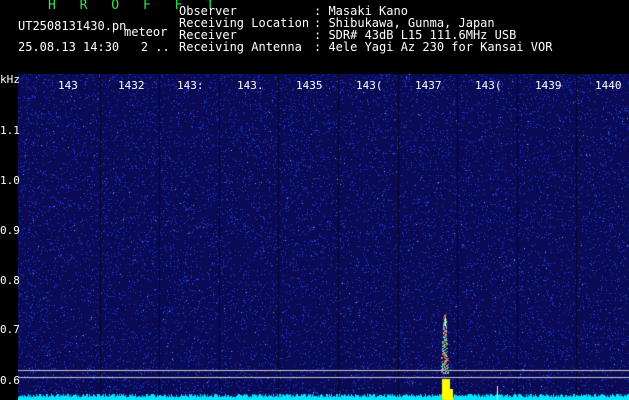 Image resolution: width=629 pixels, height=400 pixels. I want to click on freq-tick: 0.7, so click(10, 329).